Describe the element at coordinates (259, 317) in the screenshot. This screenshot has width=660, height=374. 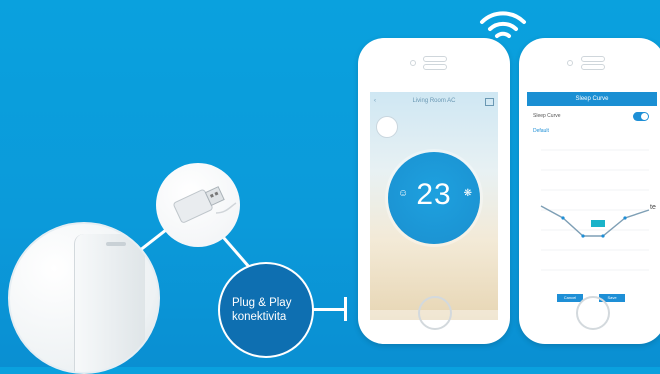
I see `callout-line2: konektivita` at that location.